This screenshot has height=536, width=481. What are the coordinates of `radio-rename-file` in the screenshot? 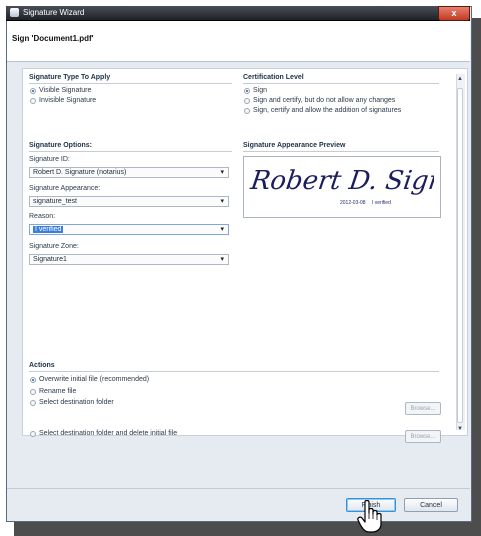 It's located at (33, 392).